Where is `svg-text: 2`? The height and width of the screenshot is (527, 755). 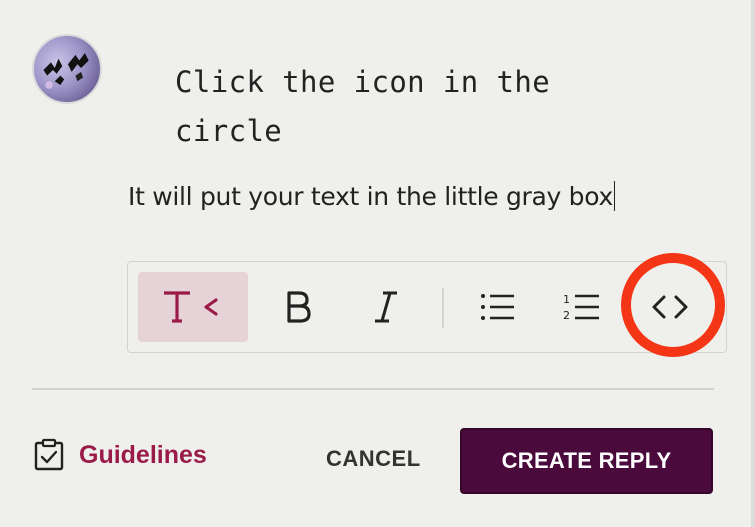 svg-text: 2 is located at coordinates (566, 315).